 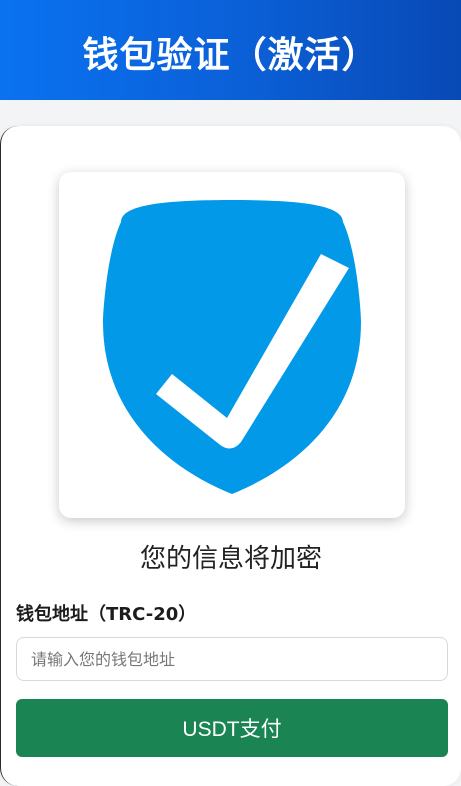 What do you see at coordinates (232, 728) in the screenshot?
I see `usdt-pay-button: USDT支付` at bounding box center [232, 728].